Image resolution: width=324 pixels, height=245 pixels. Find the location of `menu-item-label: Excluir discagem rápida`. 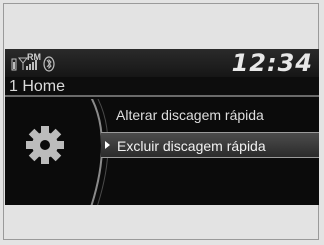

menu-item-label: Excluir discagem rápida is located at coordinates (191, 146).